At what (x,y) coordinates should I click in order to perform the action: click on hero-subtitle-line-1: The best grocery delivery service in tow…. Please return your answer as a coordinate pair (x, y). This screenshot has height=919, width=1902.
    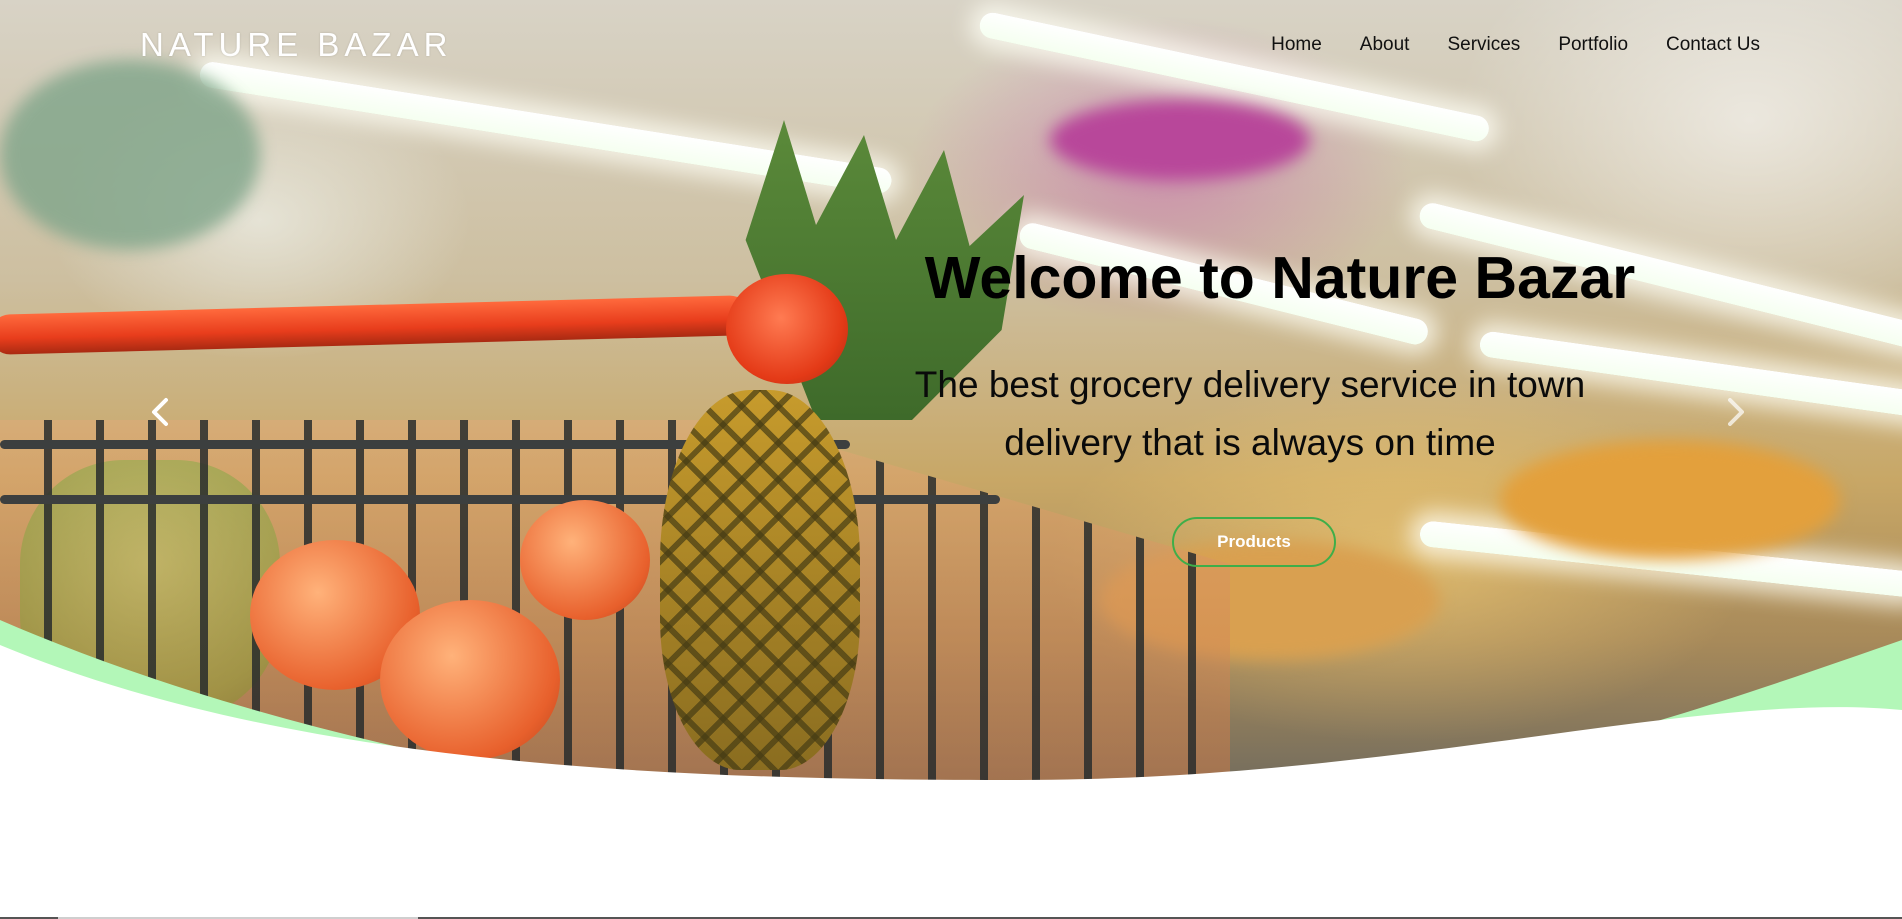
    Looking at the image, I should click on (1250, 384).